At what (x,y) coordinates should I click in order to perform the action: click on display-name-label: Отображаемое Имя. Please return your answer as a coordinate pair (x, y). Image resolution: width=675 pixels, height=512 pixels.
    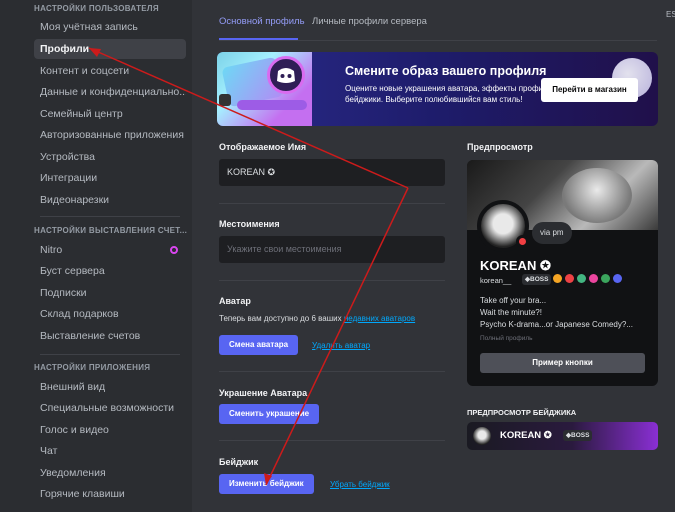
    Looking at the image, I should click on (263, 147).